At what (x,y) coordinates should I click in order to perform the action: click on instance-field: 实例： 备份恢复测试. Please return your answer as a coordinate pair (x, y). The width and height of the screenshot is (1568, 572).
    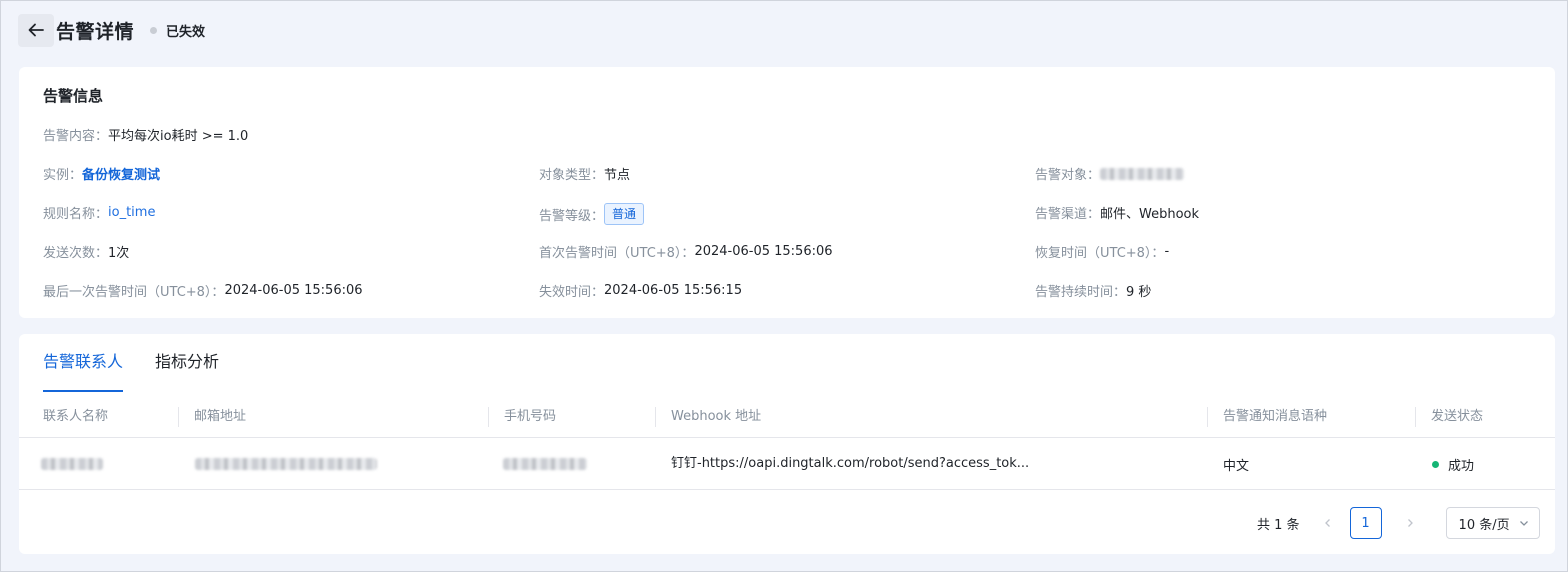
    Looking at the image, I should click on (101, 173).